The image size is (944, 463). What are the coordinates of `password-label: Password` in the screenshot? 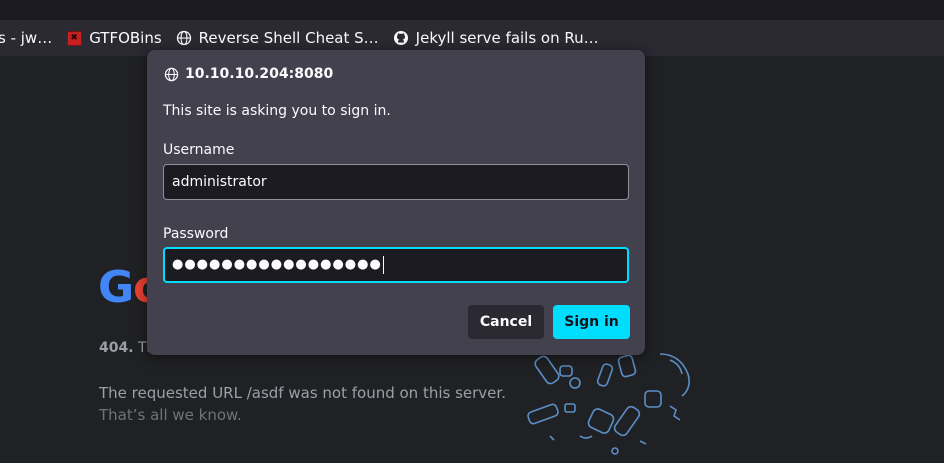 It's located at (196, 234).